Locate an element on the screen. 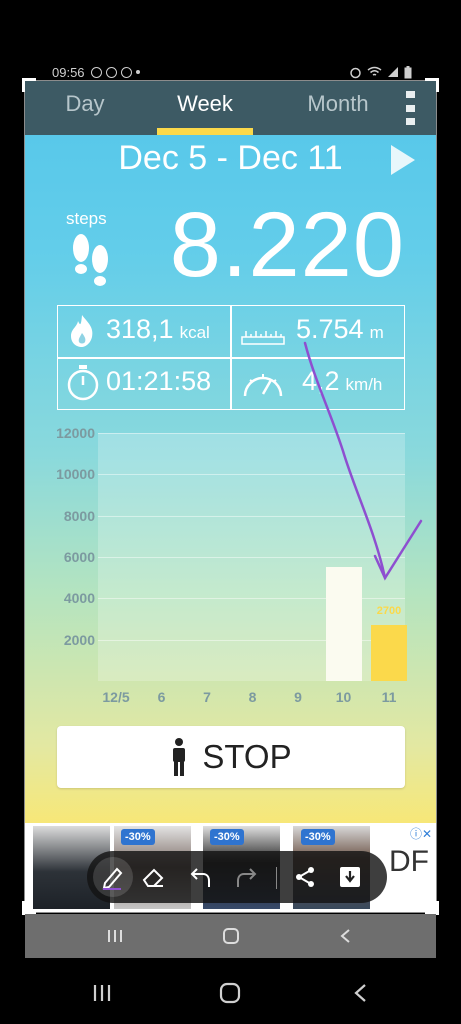  back-button is located at coordinates (360, 993).